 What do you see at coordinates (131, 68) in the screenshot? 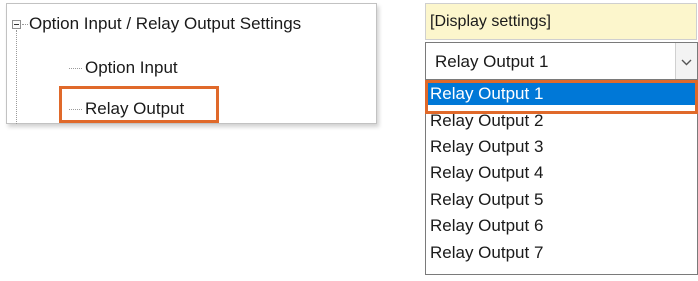
I see `tree-item-option-input: Option Input` at bounding box center [131, 68].